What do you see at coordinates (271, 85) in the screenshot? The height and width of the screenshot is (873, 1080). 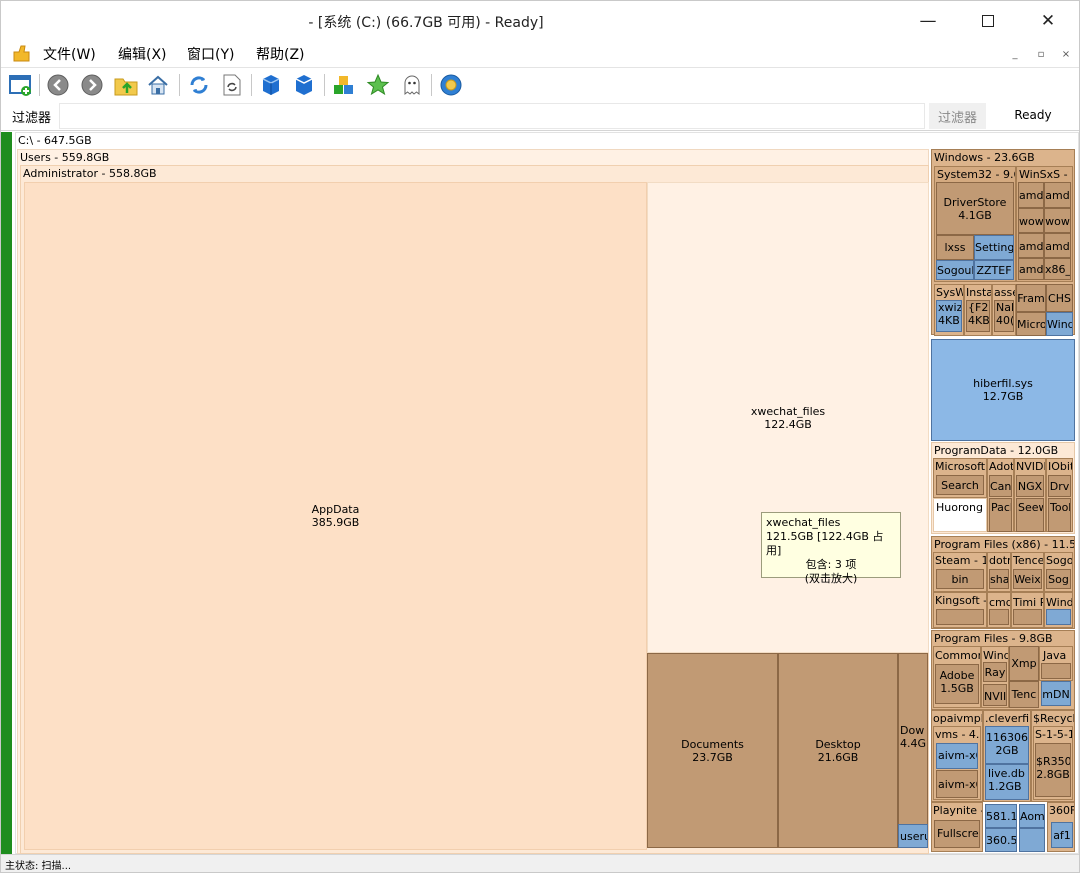 I see `expand-cube-button` at bounding box center [271, 85].